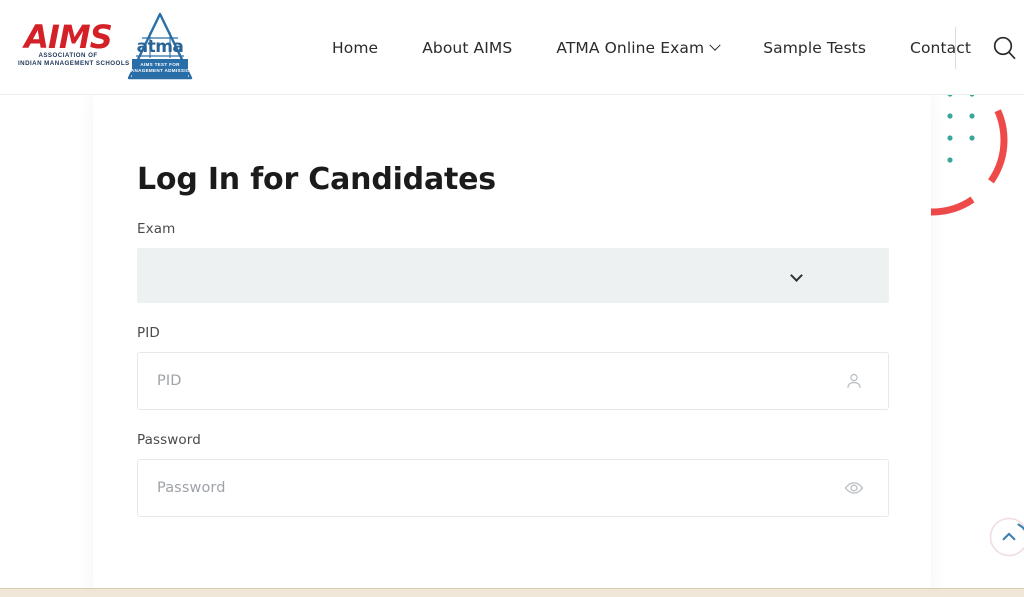  What do you see at coordinates (630, 47) in the screenshot?
I see `nav-label-atma-online-exam: ATMA Online Exam` at bounding box center [630, 47].